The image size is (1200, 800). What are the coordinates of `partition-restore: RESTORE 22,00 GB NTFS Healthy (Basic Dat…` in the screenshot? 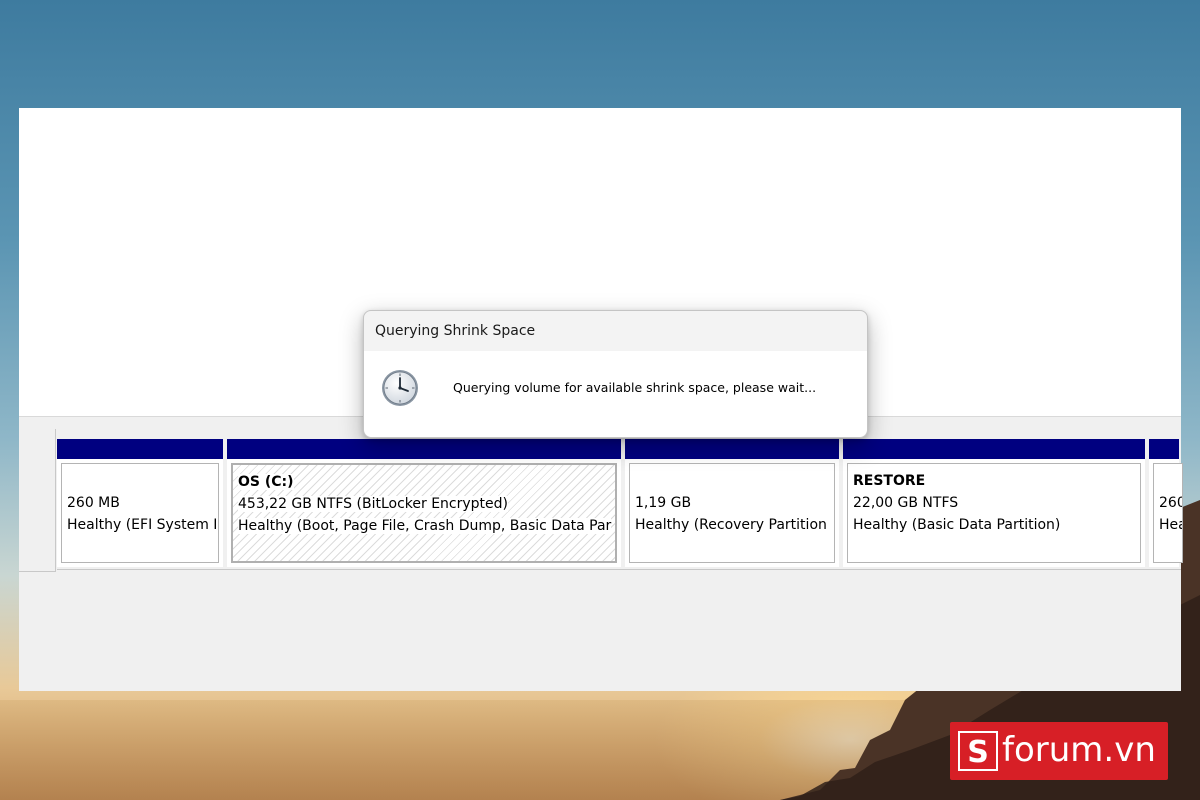 It's located at (995, 503).